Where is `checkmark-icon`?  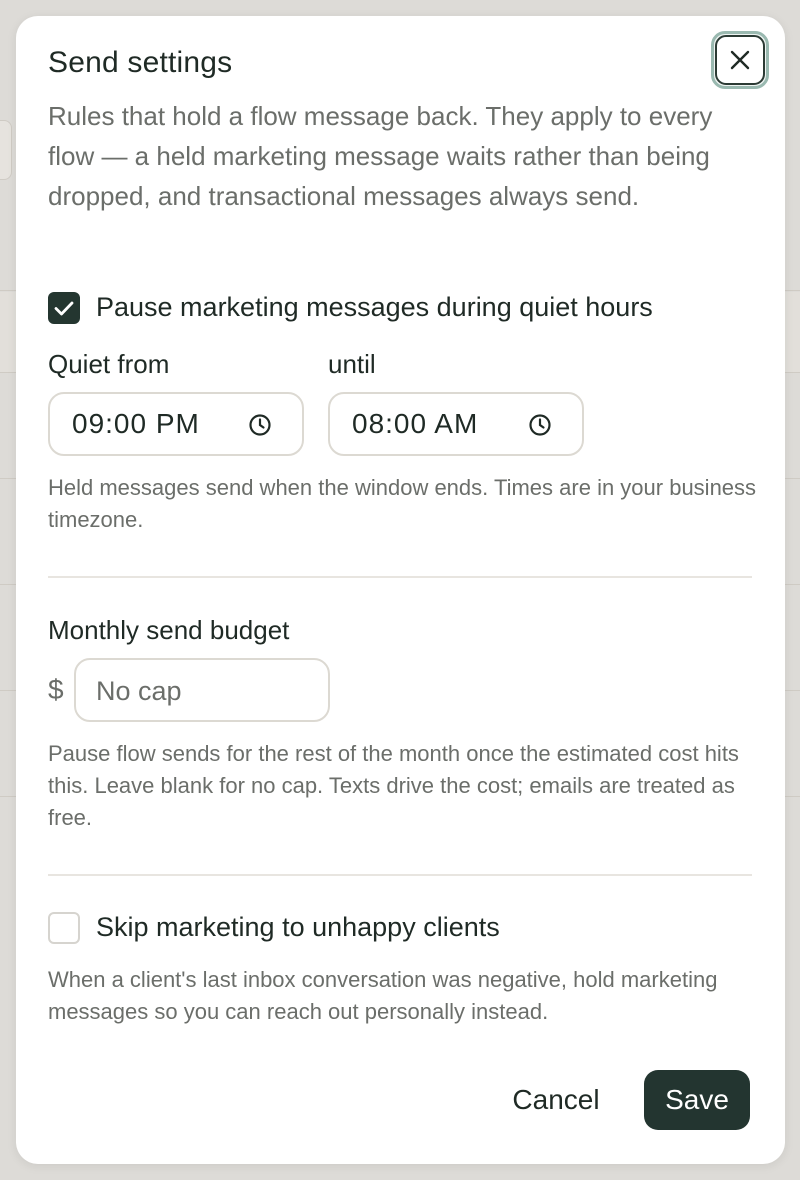 checkmark-icon is located at coordinates (64, 308).